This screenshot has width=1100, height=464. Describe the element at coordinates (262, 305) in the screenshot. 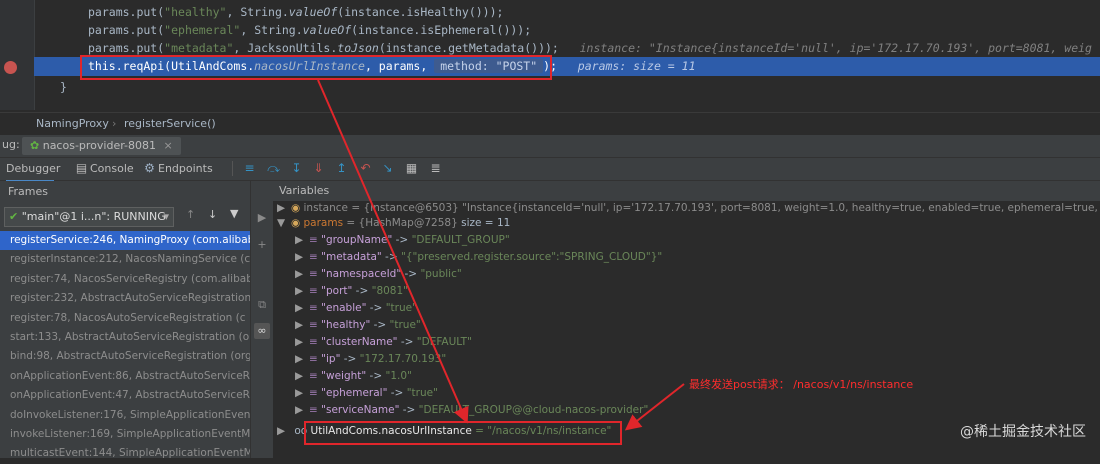

I see `copy-icon: ⧉` at that location.